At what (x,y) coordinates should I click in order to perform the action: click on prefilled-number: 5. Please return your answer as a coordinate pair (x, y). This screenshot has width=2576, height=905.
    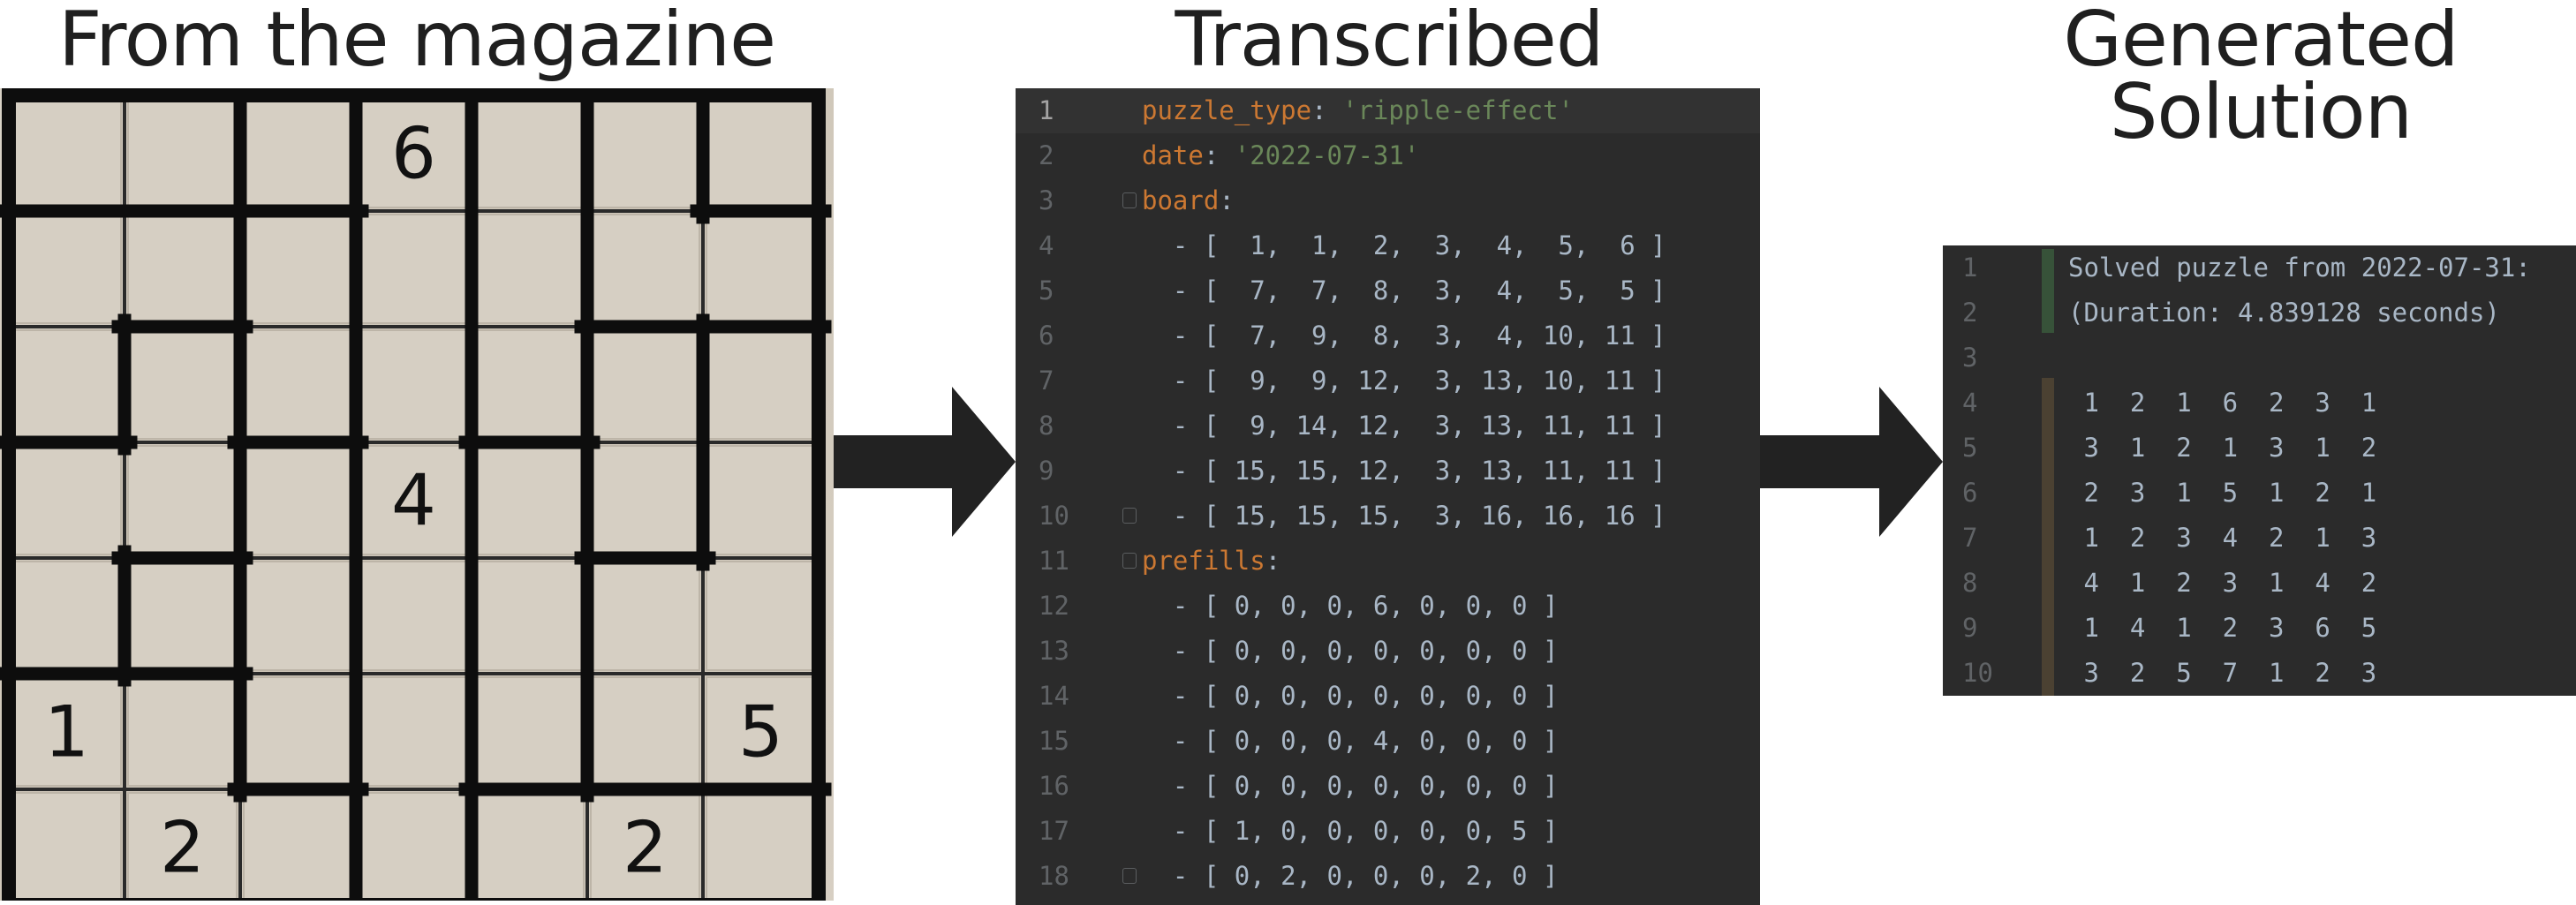
    Looking at the image, I should click on (760, 732).